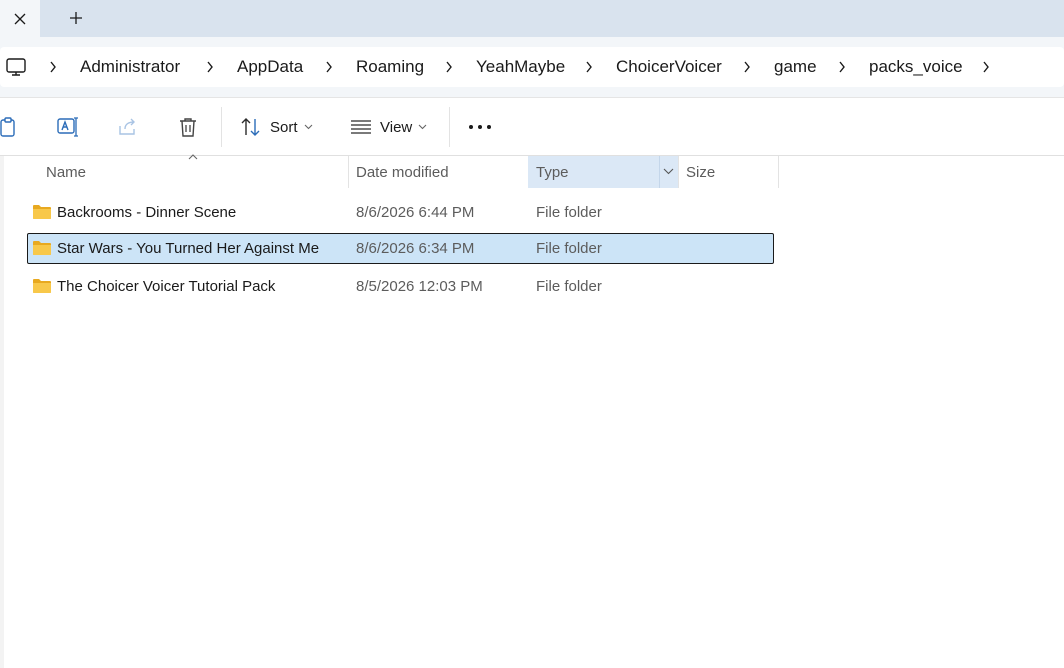 Image resolution: width=1064 pixels, height=668 pixels. What do you see at coordinates (270, 67) in the screenshot?
I see `breadcrumb-item-appdata: AppData` at bounding box center [270, 67].